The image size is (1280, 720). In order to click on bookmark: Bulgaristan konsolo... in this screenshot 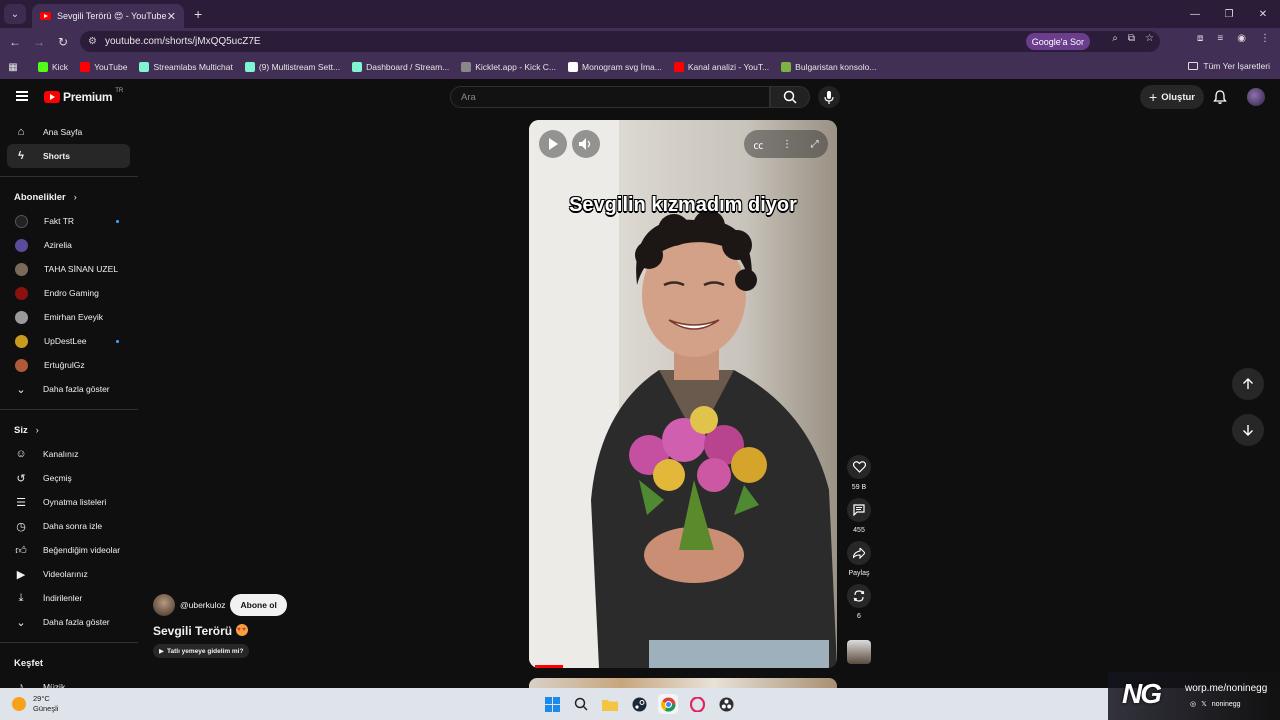, I will do `click(828, 67)`.